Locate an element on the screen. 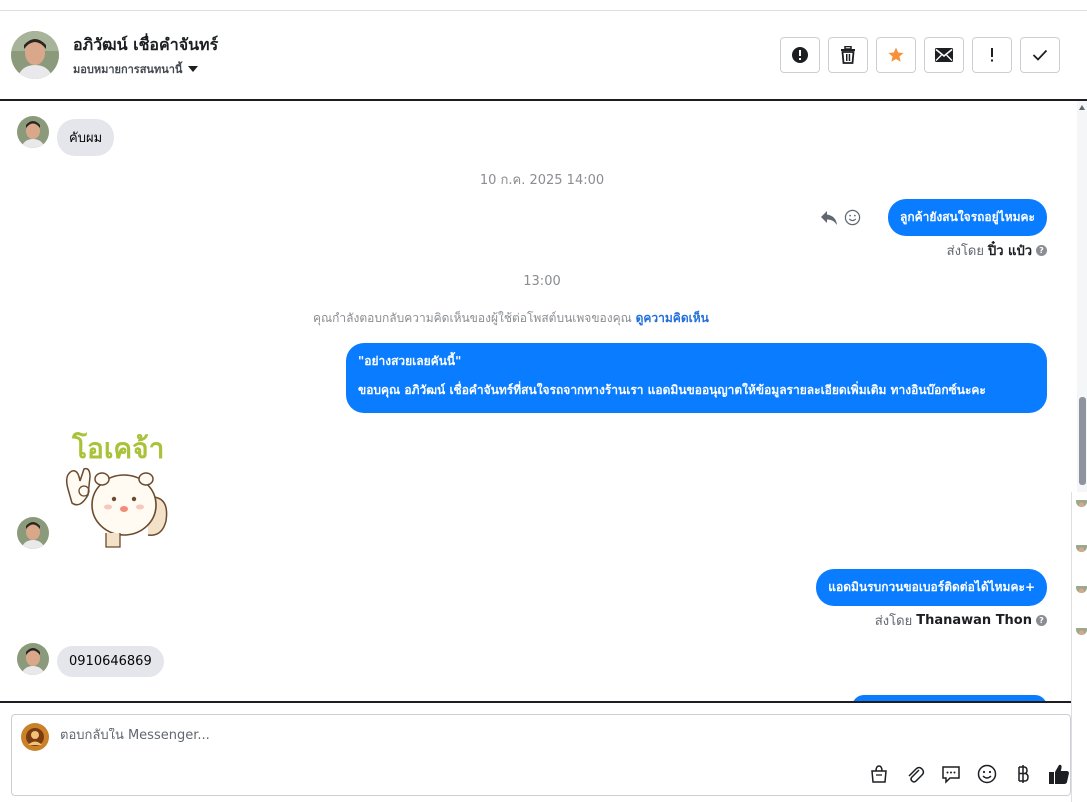 The image size is (1087, 802). page-avatar is located at coordinates (35, 737).